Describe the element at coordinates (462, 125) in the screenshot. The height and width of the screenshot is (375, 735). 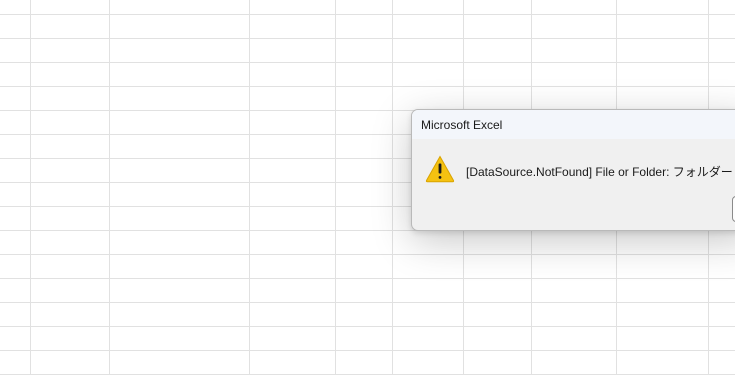
I see `dialog-title: Microsoft Excel` at that location.